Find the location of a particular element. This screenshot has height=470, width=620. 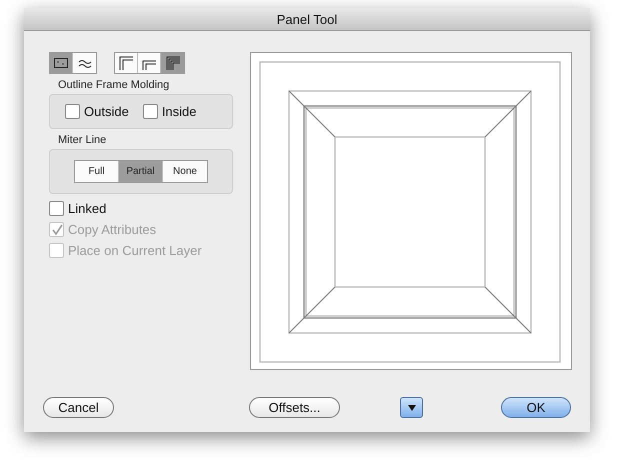

checkbox-label: Outside is located at coordinates (106, 111).